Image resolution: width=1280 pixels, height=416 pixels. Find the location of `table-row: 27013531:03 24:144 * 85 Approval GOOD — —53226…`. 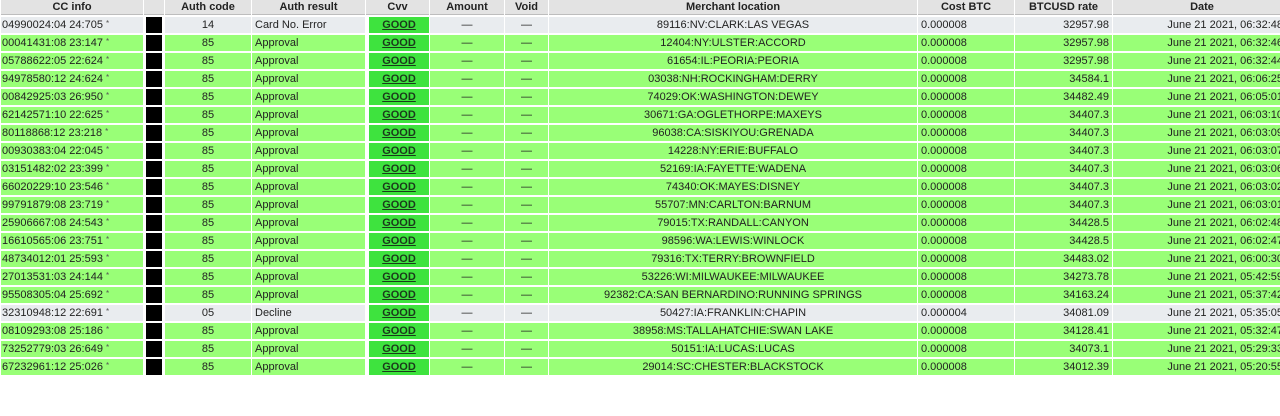

table-row: 27013531:03 24:144 * 85 Approval GOOD — —53226… is located at coordinates (640, 277).